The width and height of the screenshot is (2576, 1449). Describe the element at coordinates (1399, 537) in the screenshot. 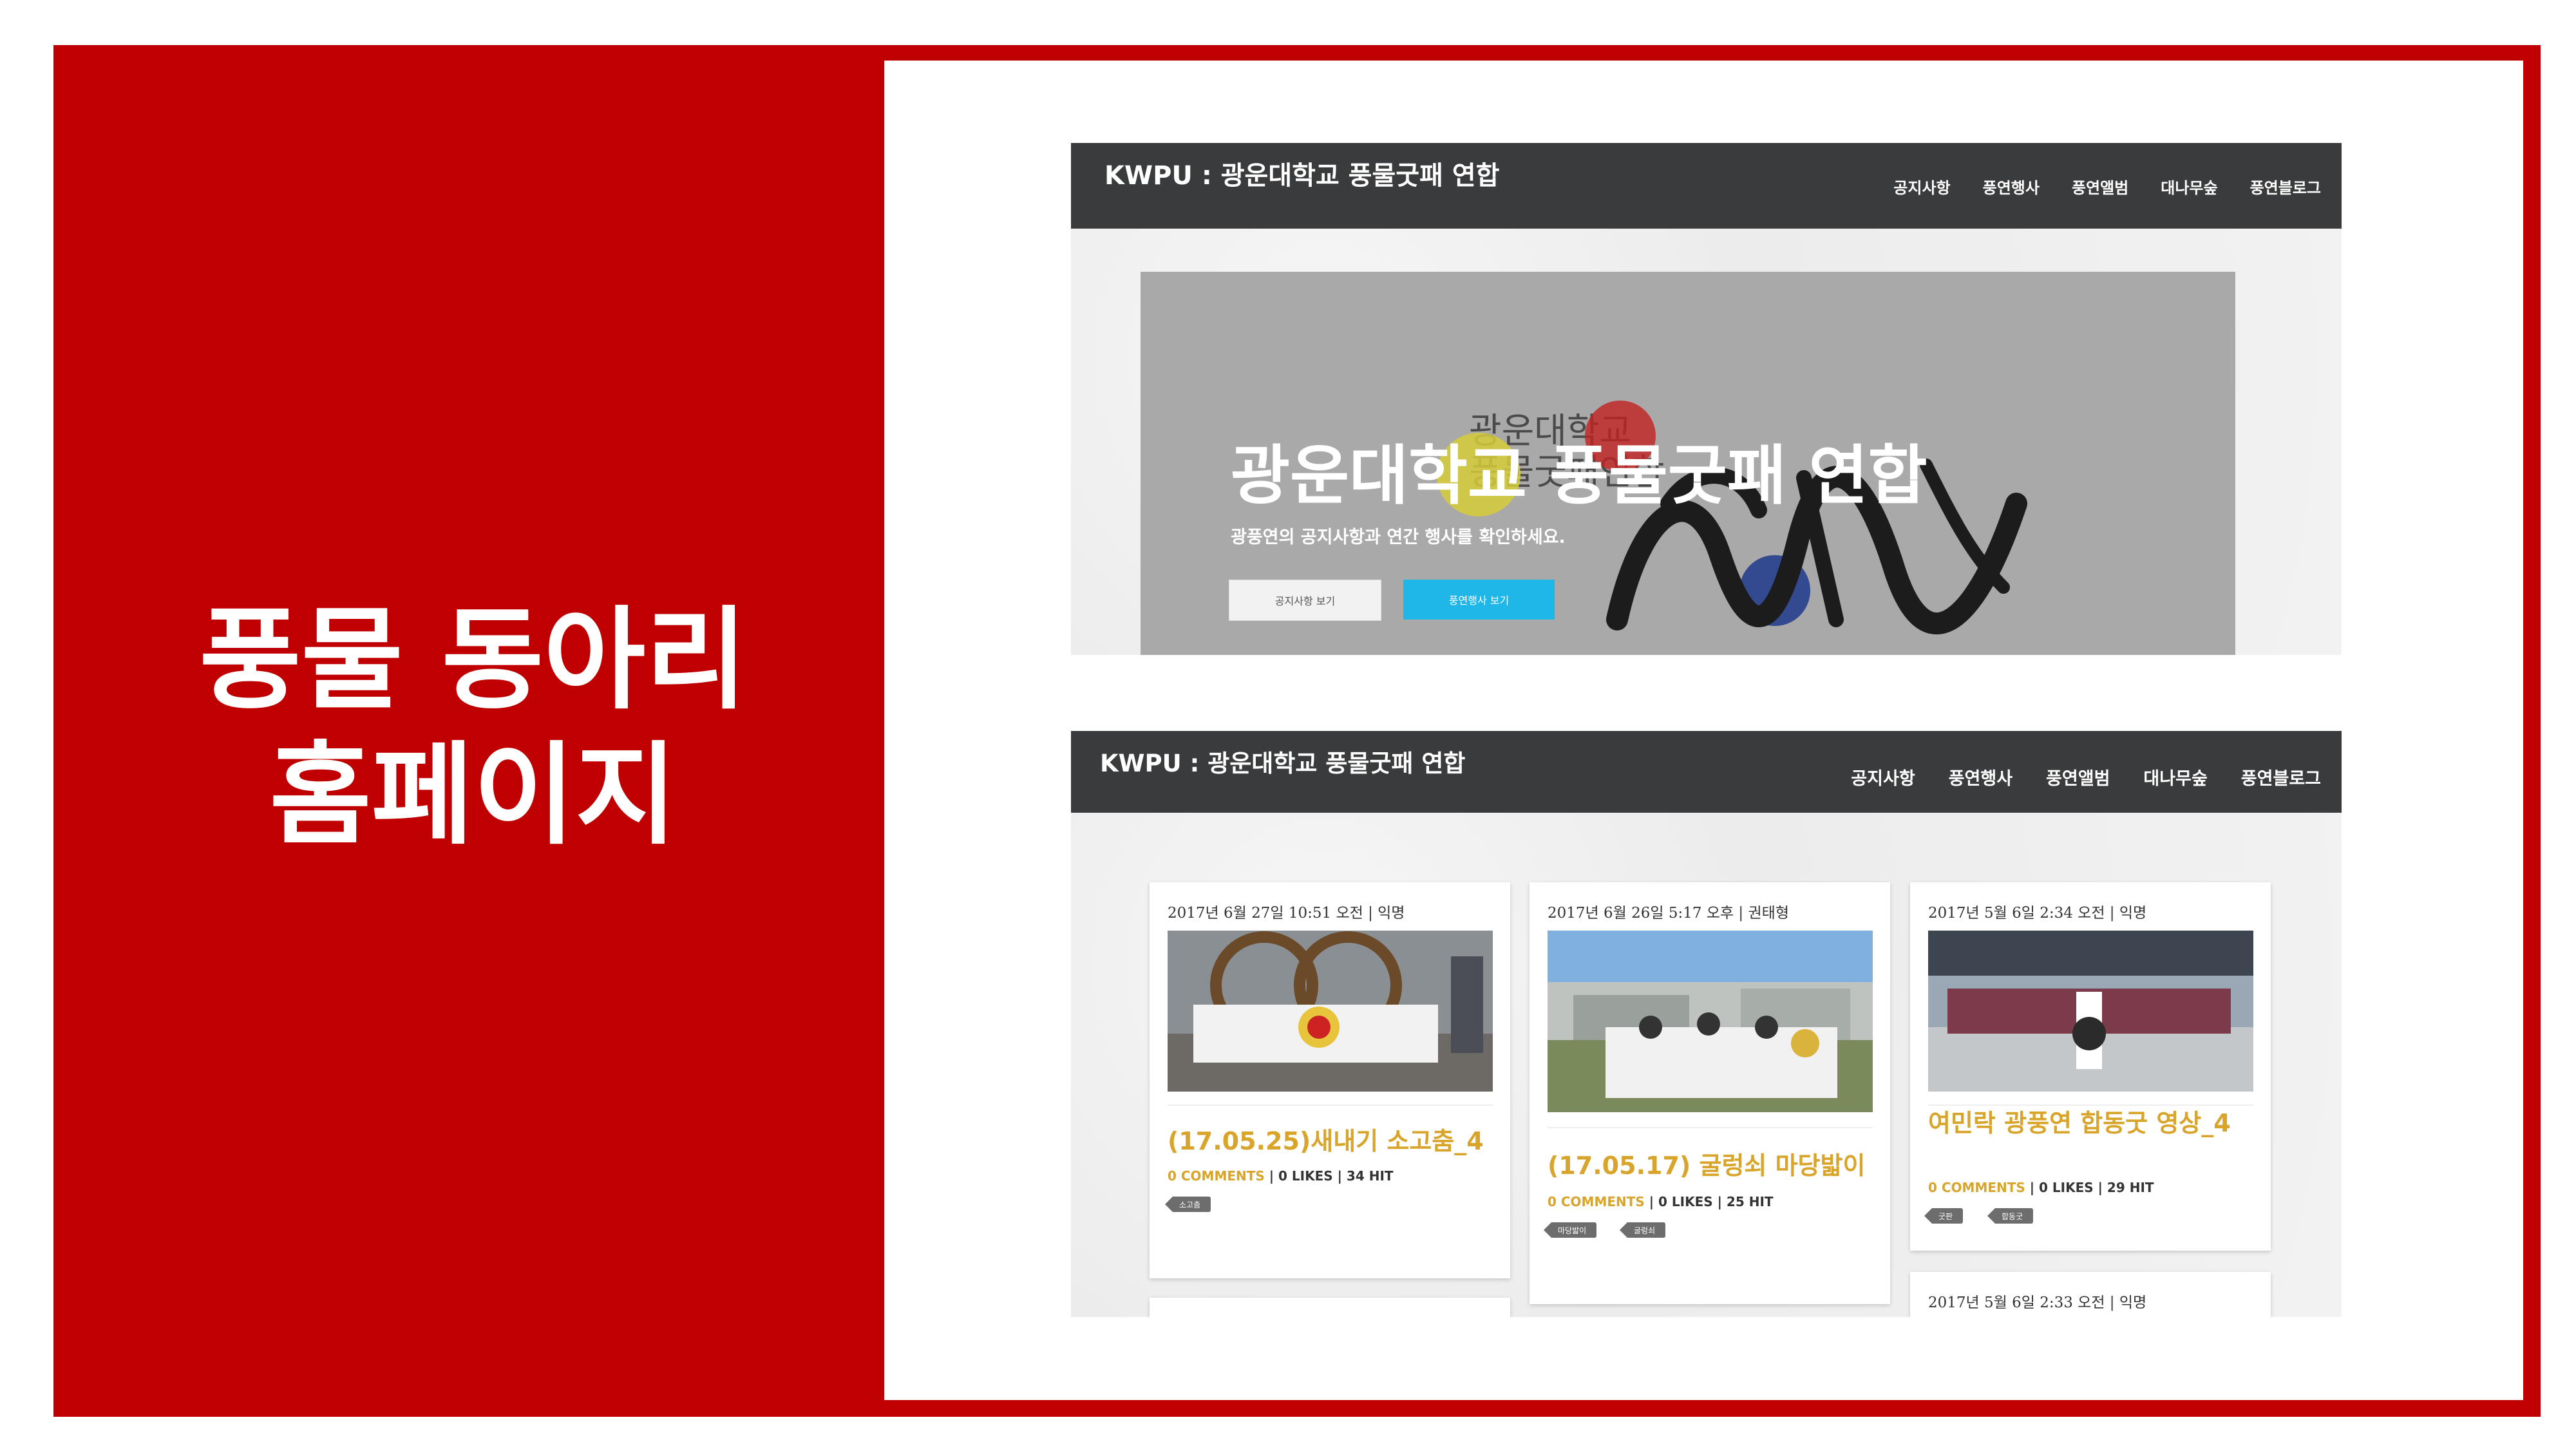

I see `hero-subheading: 광풍연의 공지사항과 연간 행사를 확인하세요.` at that location.